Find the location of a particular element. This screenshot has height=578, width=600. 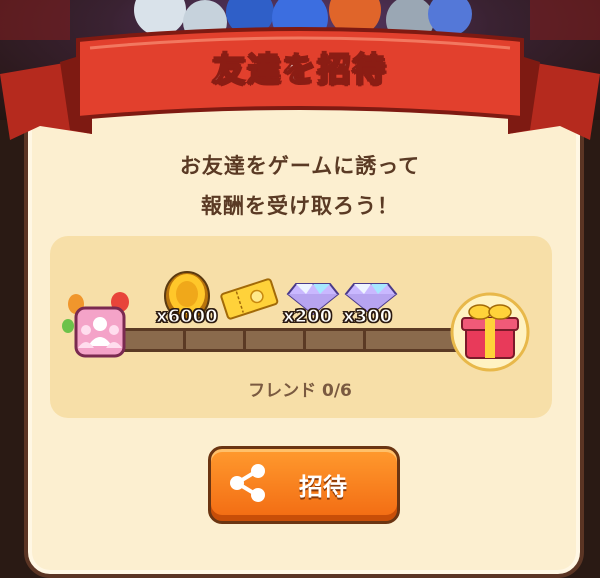

dialog-title: 友達を招待 is located at coordinates (300, 68).